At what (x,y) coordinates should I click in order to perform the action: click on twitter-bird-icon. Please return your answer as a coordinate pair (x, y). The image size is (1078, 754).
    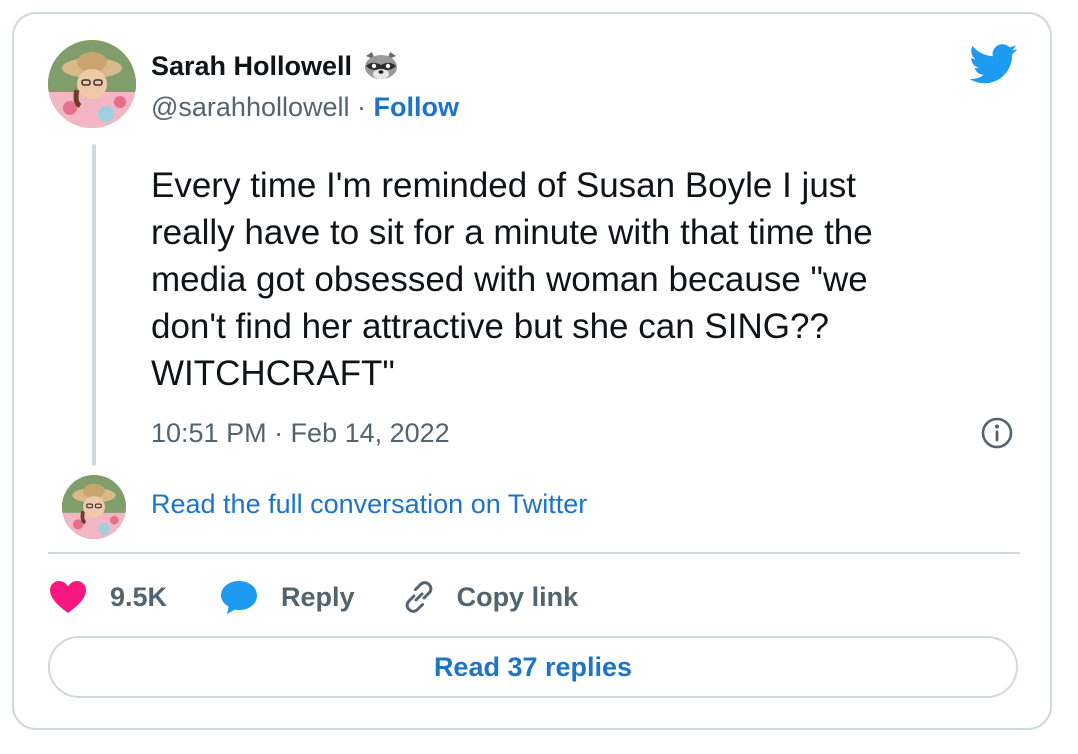
    Looking at the image, I should click on (994, 64).